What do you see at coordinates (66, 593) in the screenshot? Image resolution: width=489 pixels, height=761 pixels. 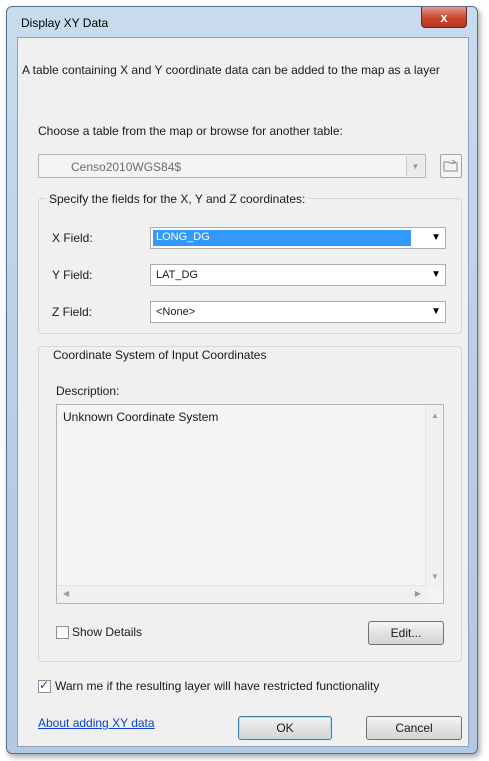 I see `scroll-left-icon: ◀` at bounding box center [66, 593].